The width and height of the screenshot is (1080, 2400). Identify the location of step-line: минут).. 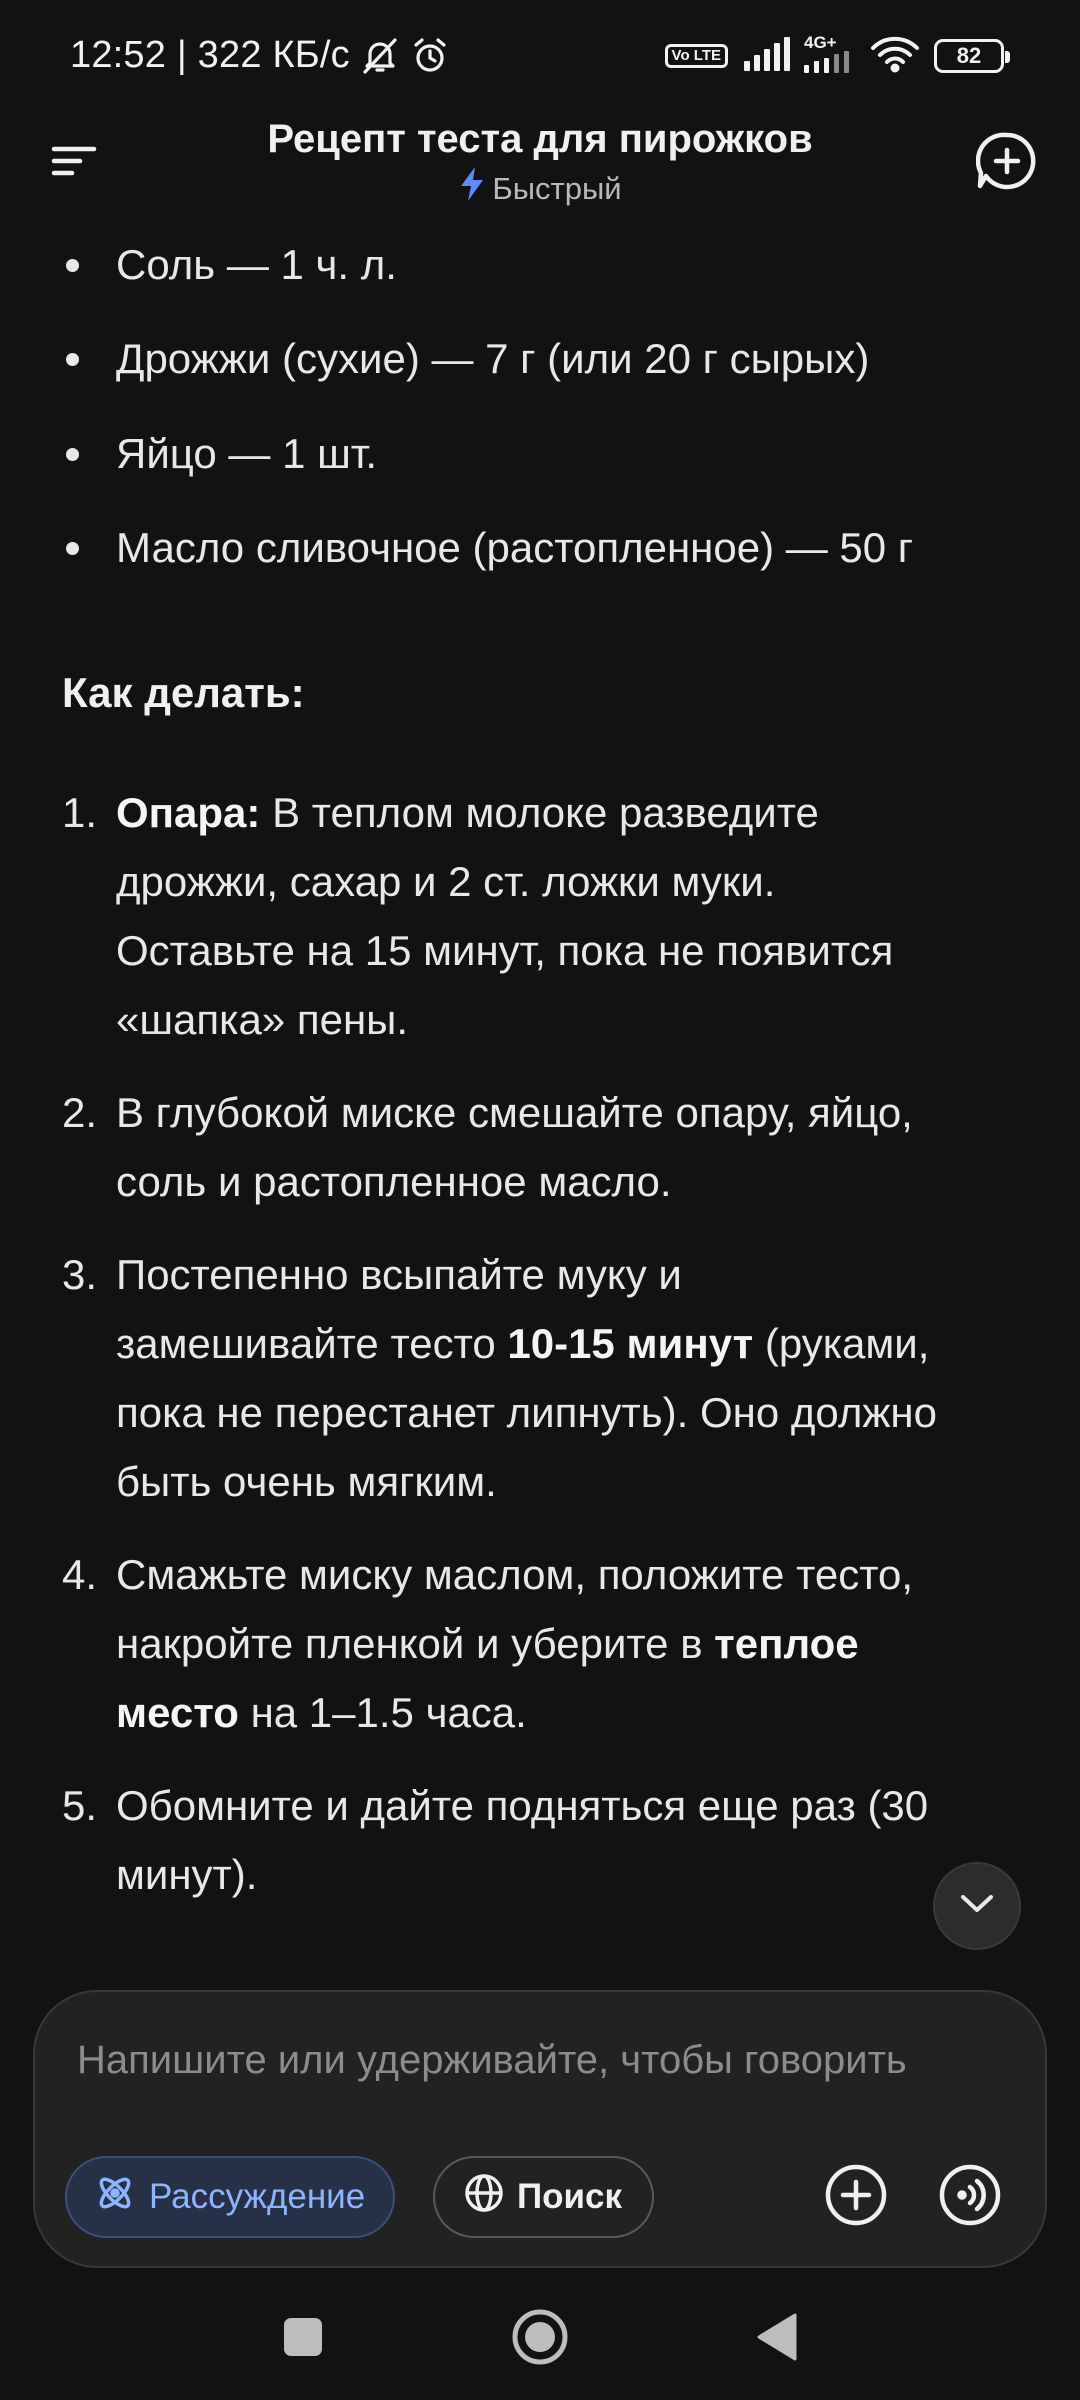
(566, 1874).